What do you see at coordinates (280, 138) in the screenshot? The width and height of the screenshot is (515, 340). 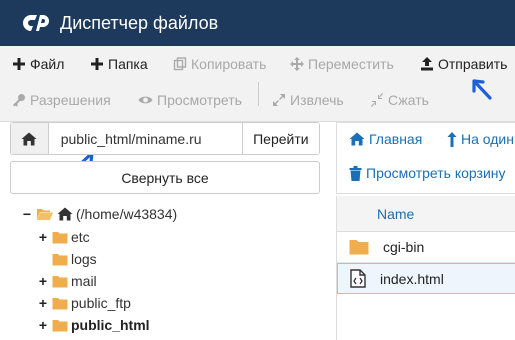 I see `go-button: Перейти` at bounding box center [280, 138].